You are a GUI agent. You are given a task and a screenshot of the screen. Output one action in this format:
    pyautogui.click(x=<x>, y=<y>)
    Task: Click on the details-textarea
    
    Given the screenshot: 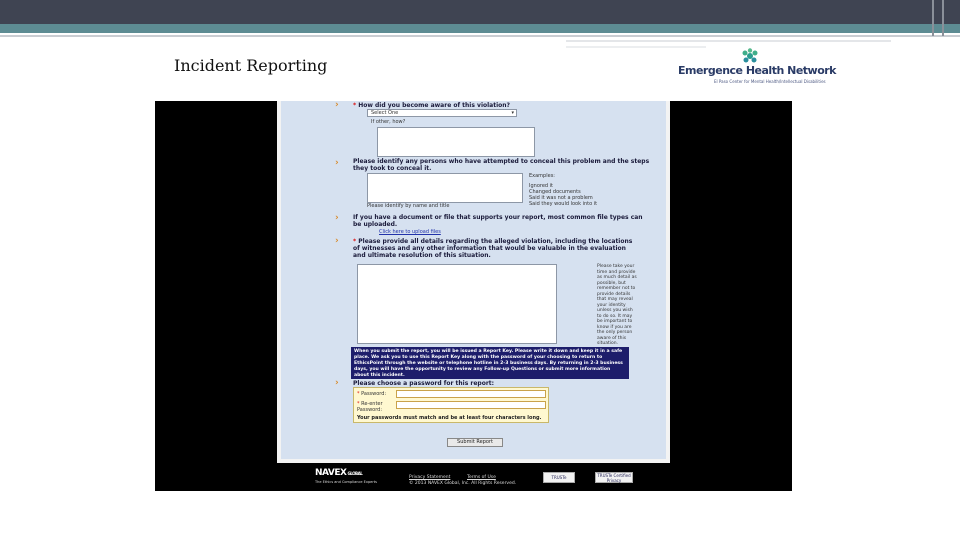 What is the action you would take?
    pyautogui.click(x=457, y=304)
    